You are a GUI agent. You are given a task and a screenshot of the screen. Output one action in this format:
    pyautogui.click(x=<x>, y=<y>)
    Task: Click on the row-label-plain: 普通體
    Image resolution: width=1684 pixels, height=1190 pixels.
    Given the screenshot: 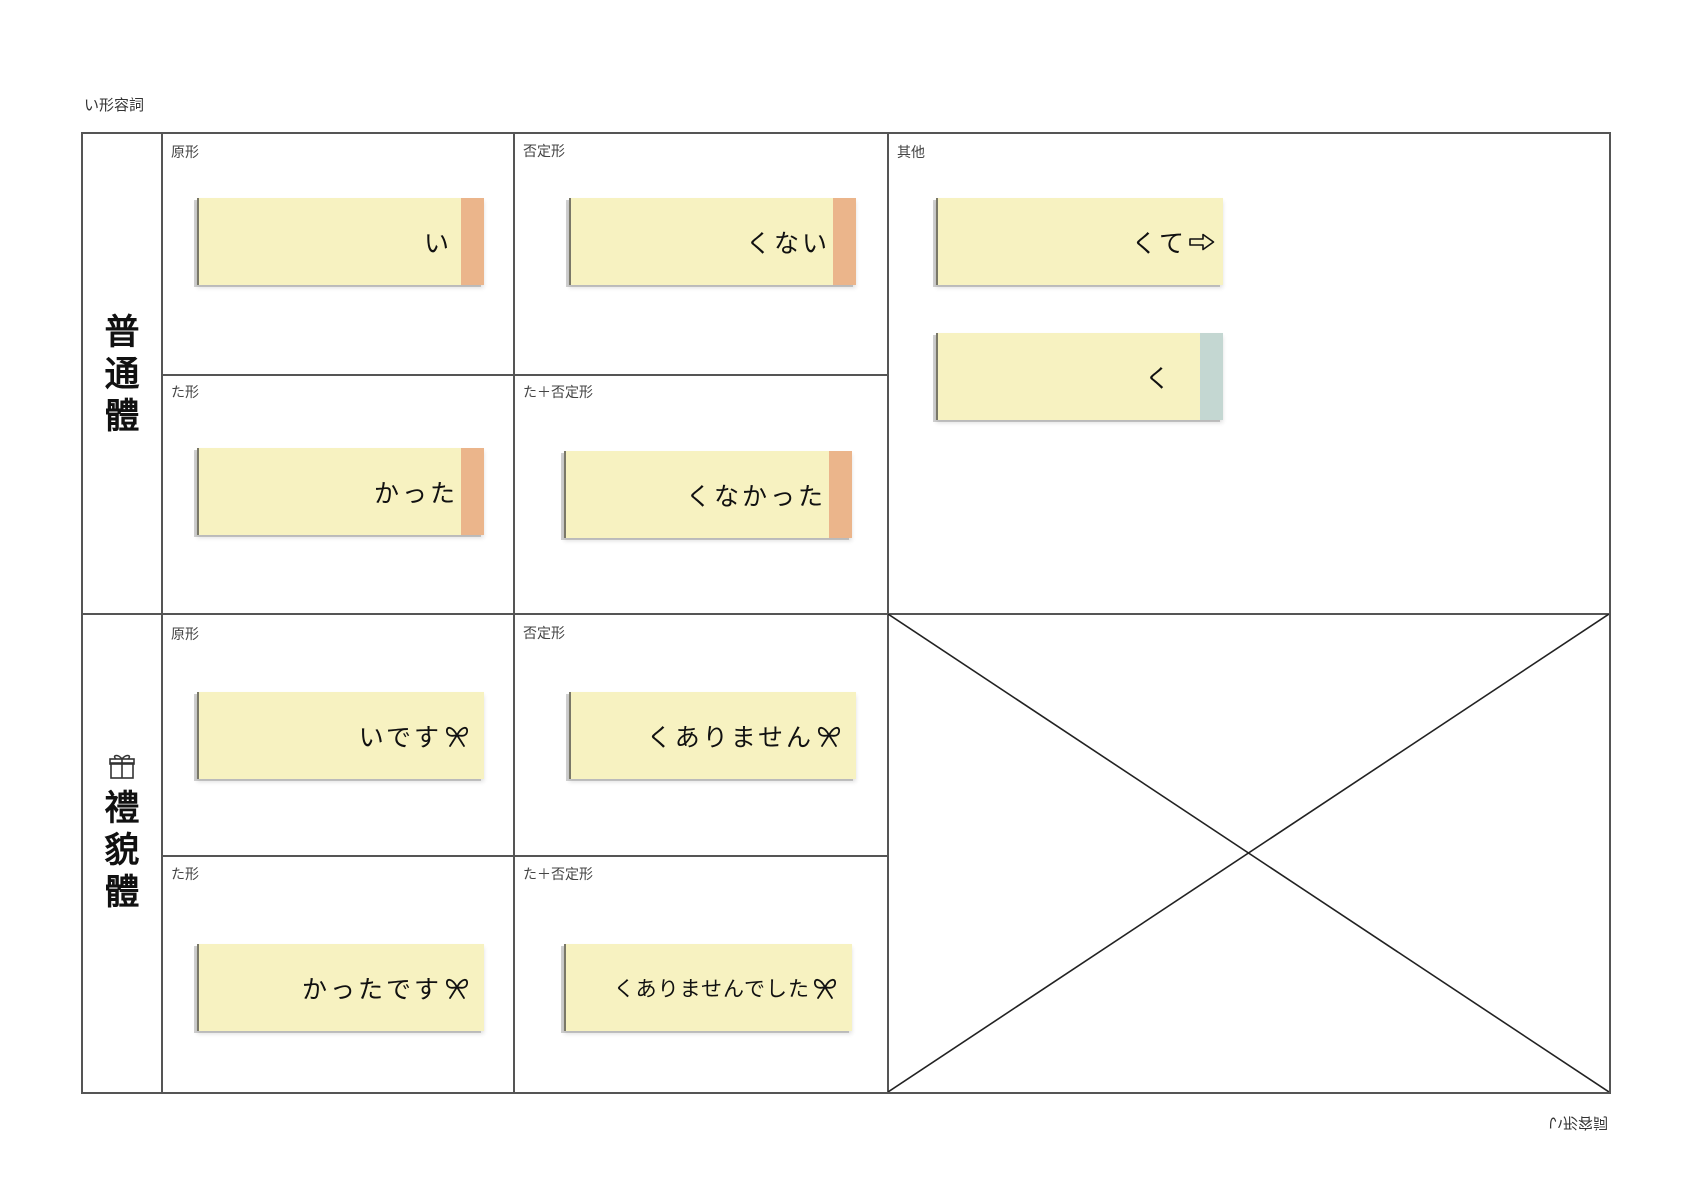 What is the action you would take?
    pyautogui.click(x=122, y=375)
    